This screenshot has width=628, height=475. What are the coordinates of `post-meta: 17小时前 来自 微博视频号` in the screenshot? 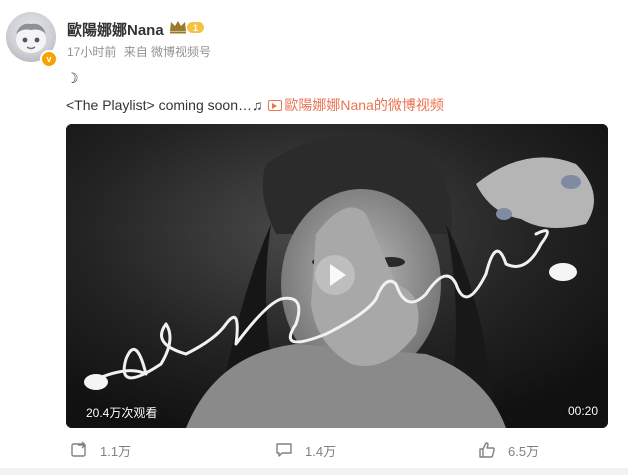 It's located at (141, 51).